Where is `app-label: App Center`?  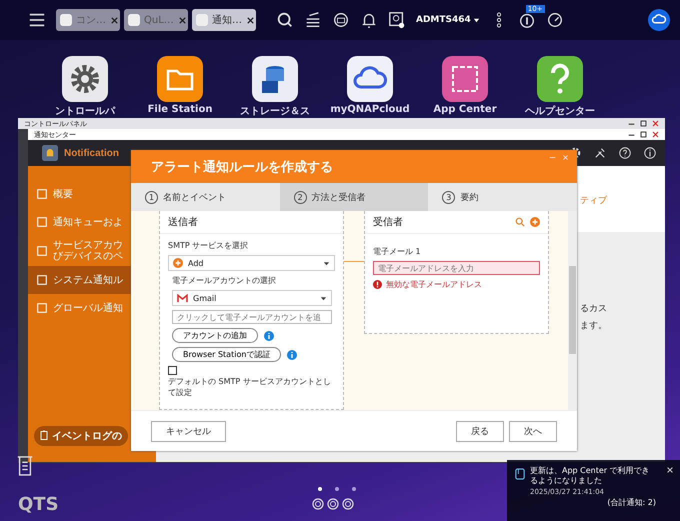 app-label: App Center is located at coordinates (465, 109).